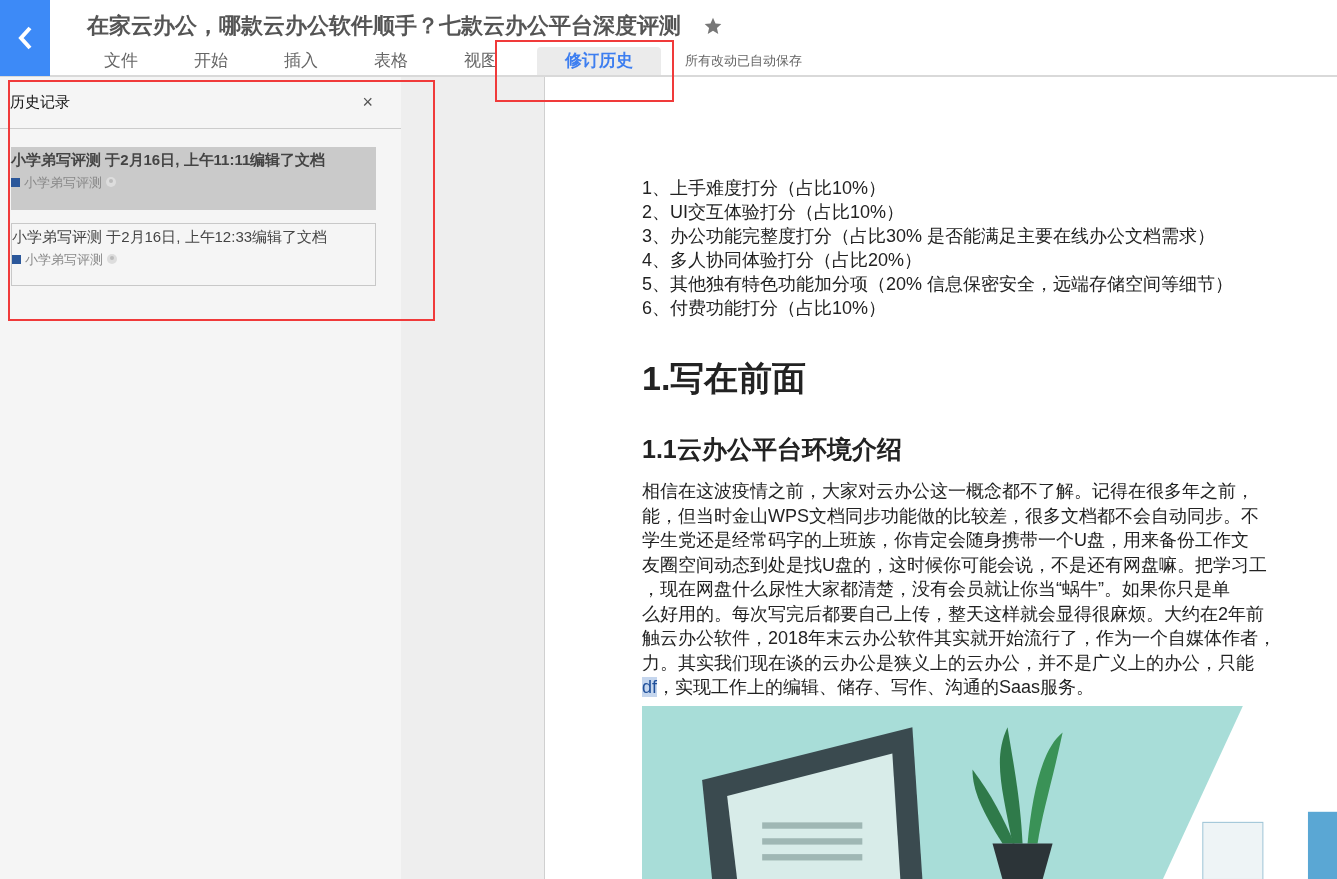 The height and width of the screenshot is (879, 1337). What do you see at coordinates (951, 516) in the screenshot?
I see `paragraph-line: 能，但当时金山WPS文档同步功能做的比较差，很多文档都不会自动同步。不` at bounding box center [951, 516].